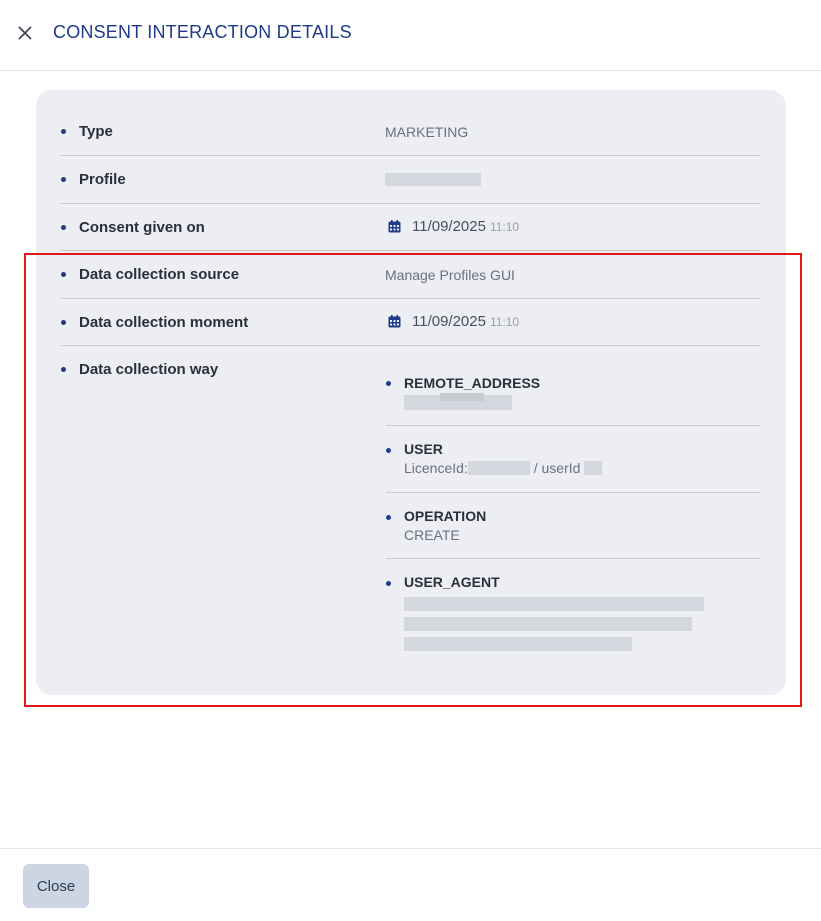 The width and height of the screenshot is (821, 921). I want to click on row-value: MARKETING, so click(427, 132).